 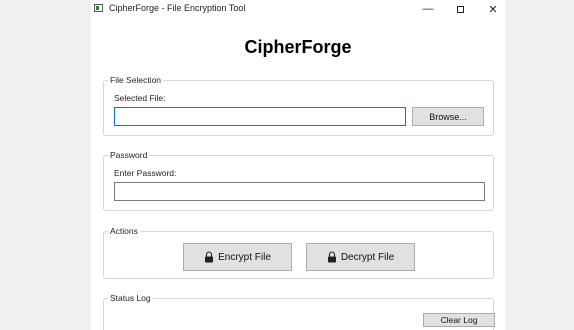 I want to click on maximize-button, so click(x=460, y=9).